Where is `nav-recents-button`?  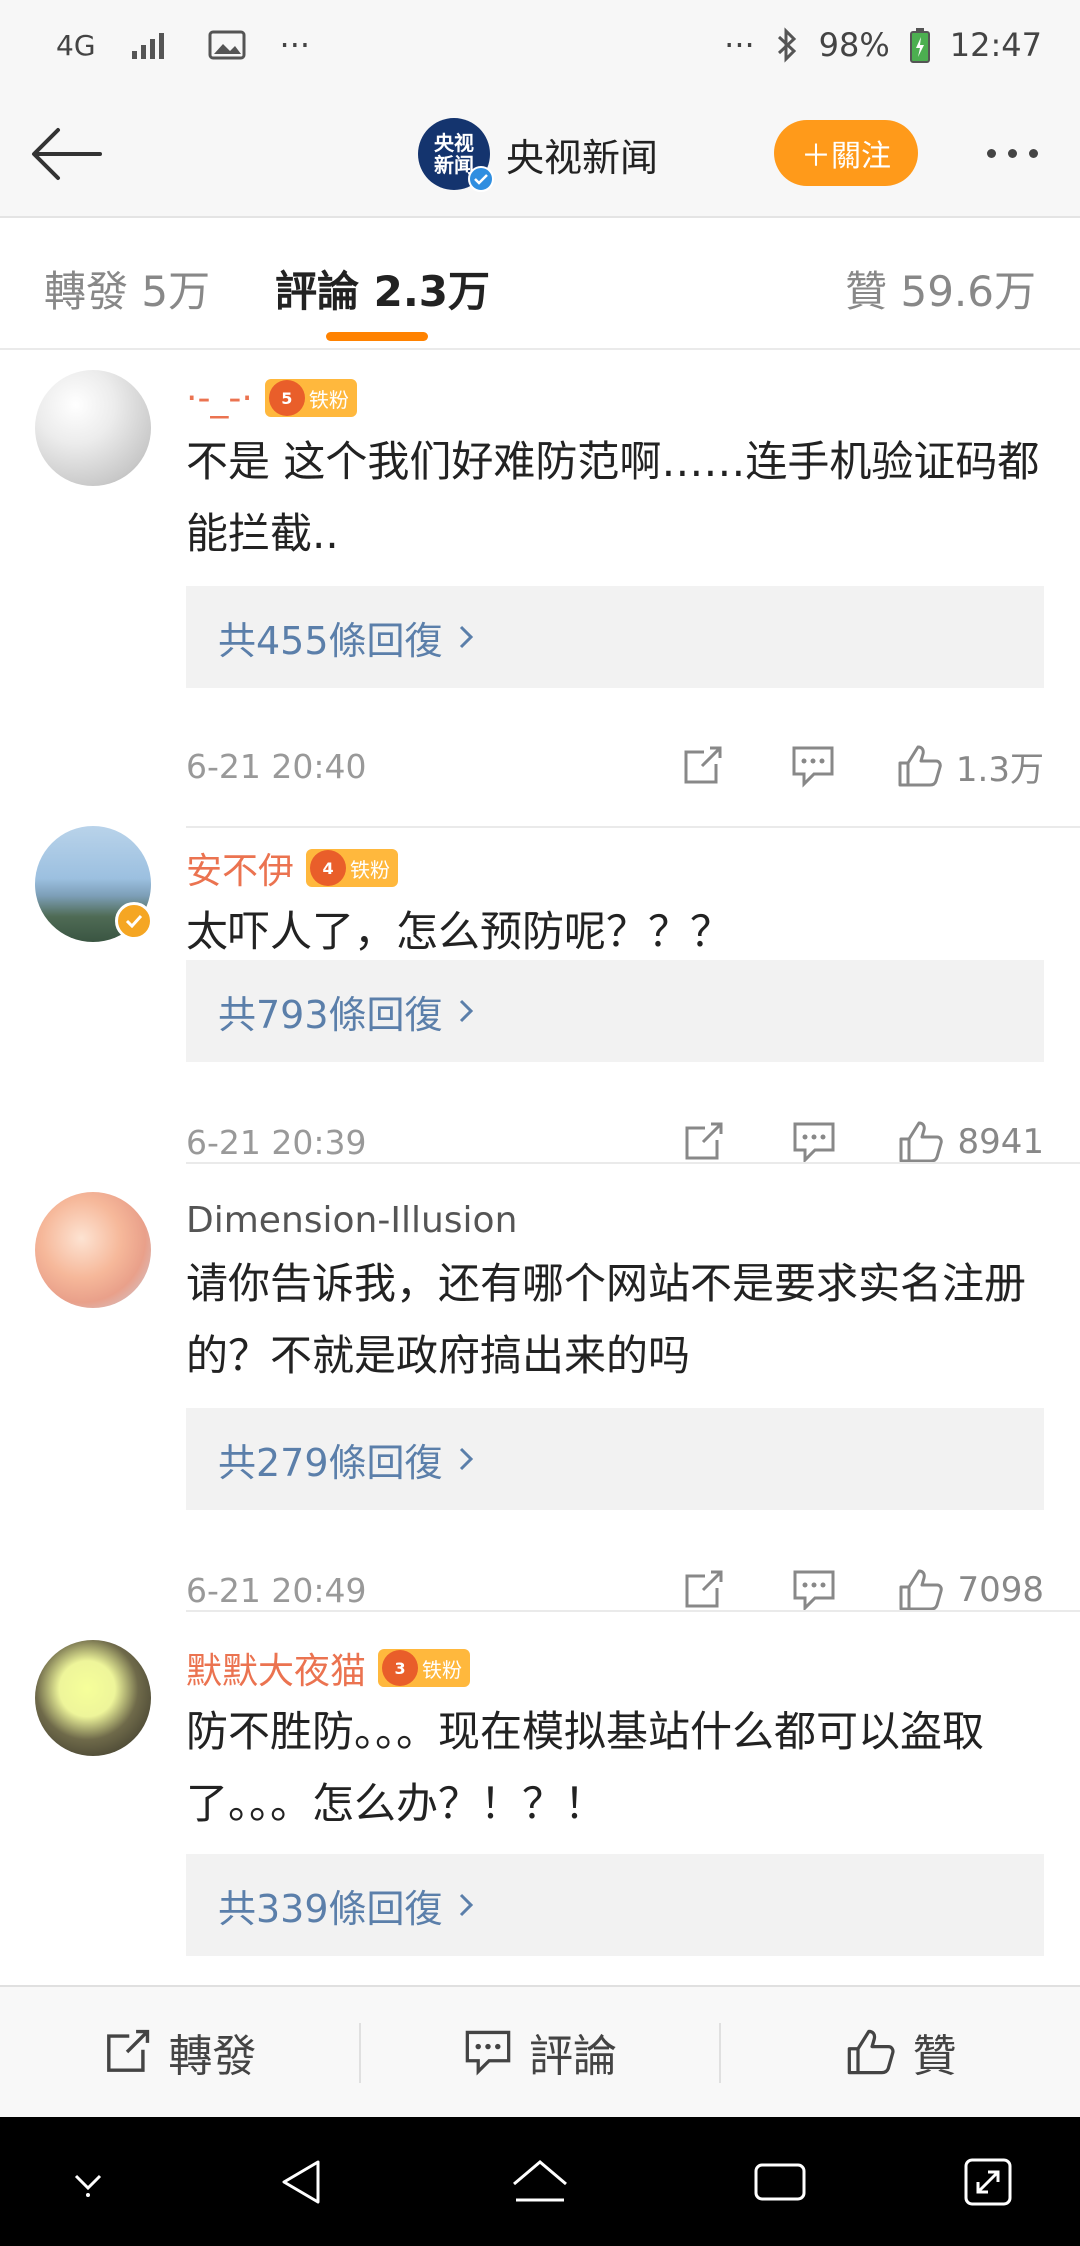 nav-recents-button is located at coordinates (780, 2181).